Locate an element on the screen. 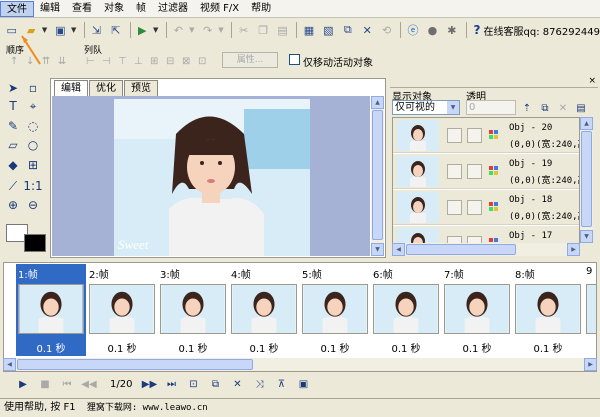 The height and width of the screenshot is (417, 600). object-list-vertical-scrollbar: ▲ ▼ is located at coordinates (586, 180).